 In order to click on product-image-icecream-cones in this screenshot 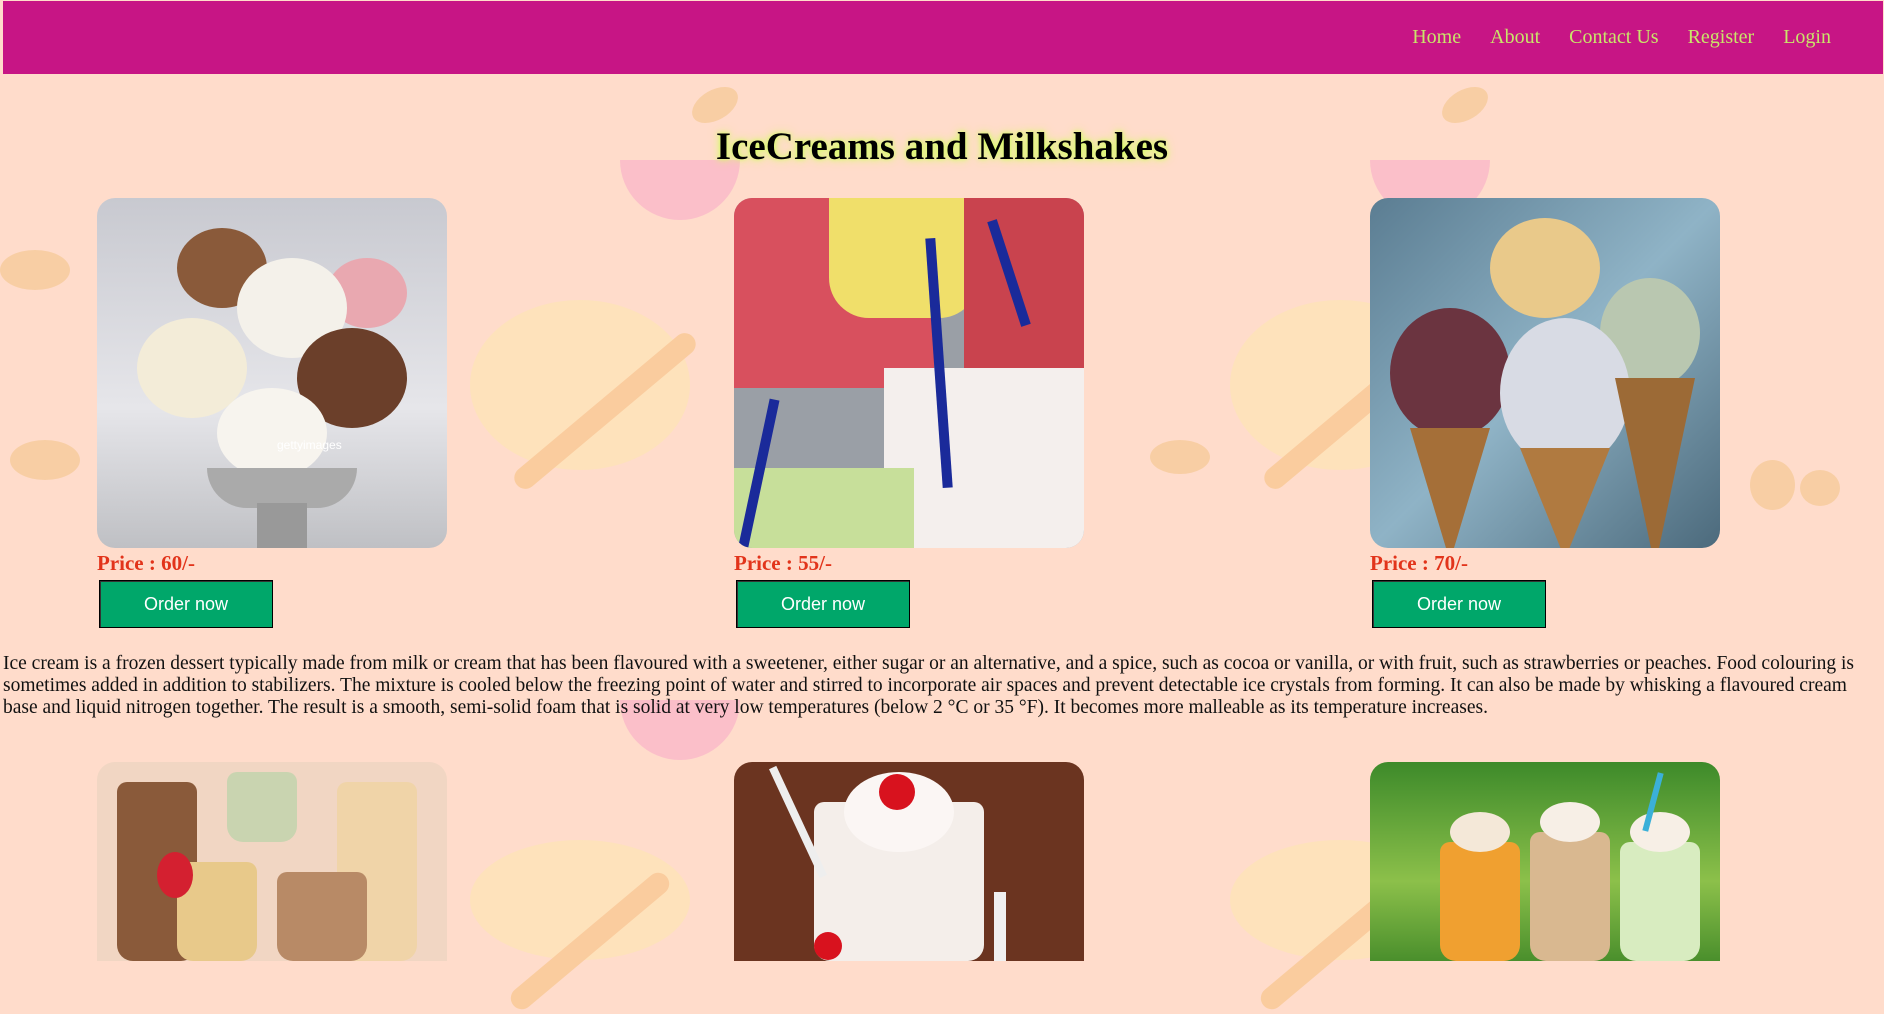, I will do `click(1545, 373)`.